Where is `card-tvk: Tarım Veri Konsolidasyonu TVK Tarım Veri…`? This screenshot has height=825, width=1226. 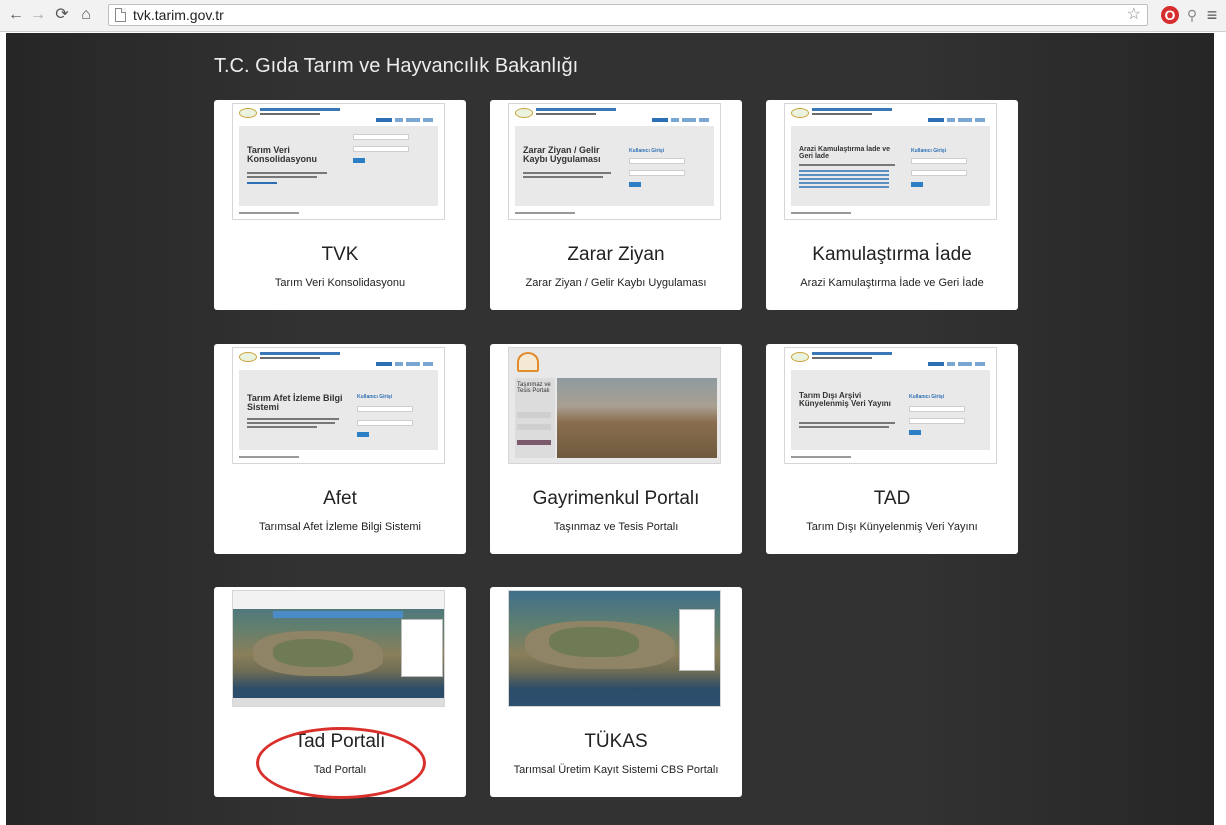 card-tvk: Tarım Veri Konsolidasyonu TVK Tarım Veri… is located at coordinates (340, 205).